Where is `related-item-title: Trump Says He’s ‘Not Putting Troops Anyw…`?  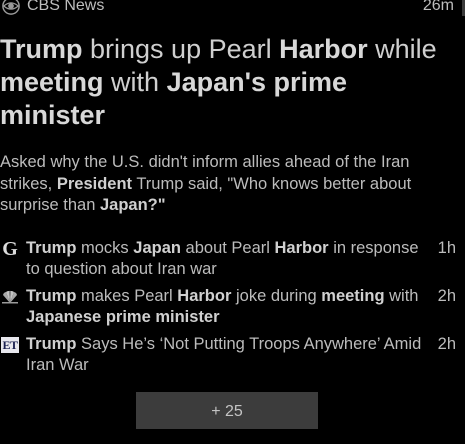 related-item-title: Trump Says He’s ‘Not Putting Troops Anyw… is located at coordinates (230, 355).